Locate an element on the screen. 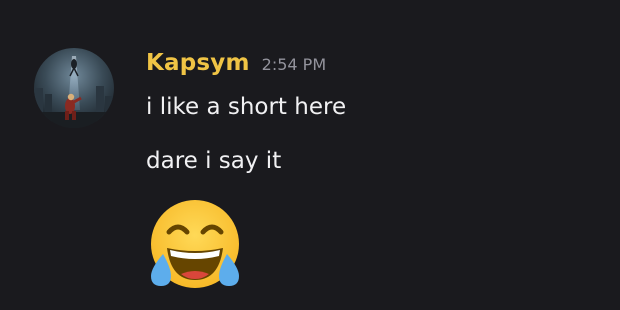 This screenshot has height=310, width=620. avatar-image is located at coordinates (74, 88).